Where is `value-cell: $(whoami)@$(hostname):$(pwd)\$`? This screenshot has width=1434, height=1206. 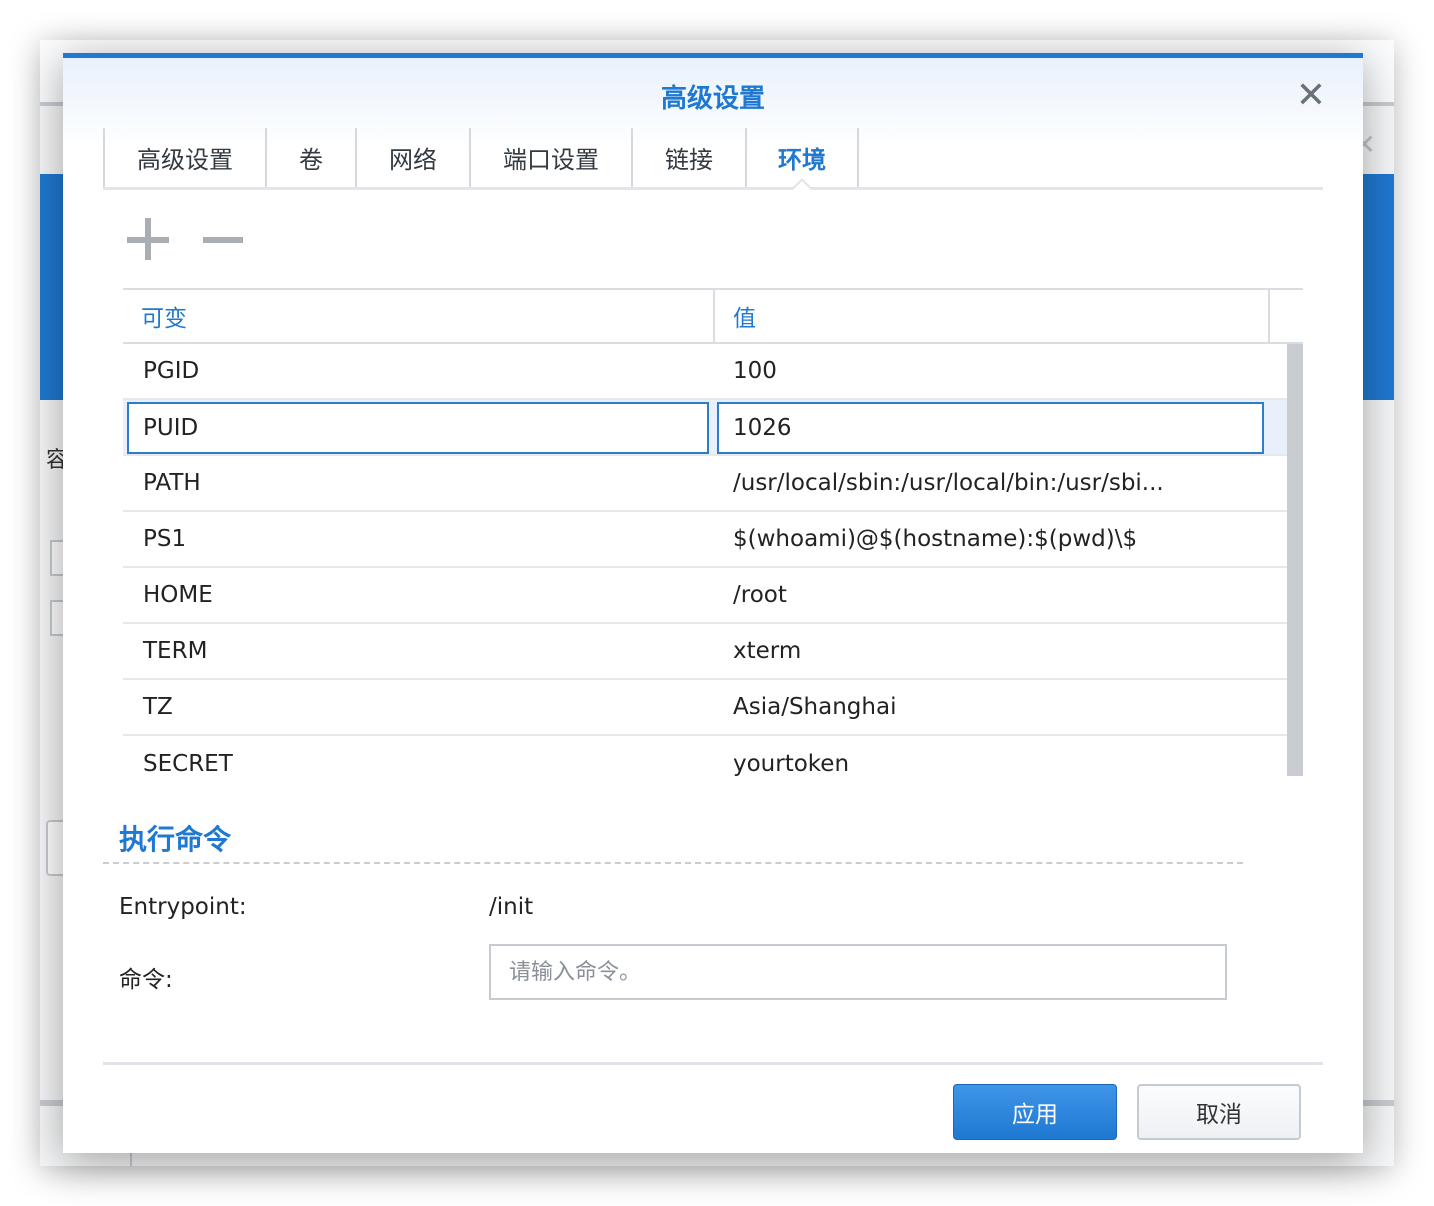 value-cell: $(whoami)@$(hostname):$(pwd)\$ is located at coordinates (992, 539).